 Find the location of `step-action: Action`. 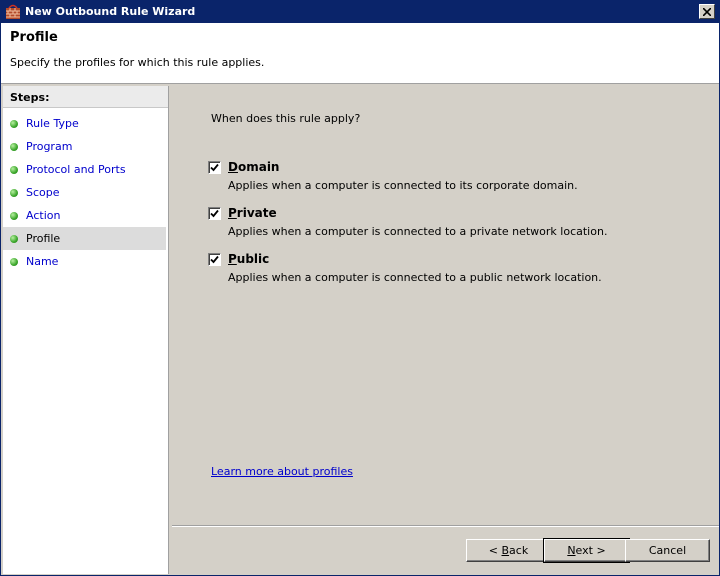

step-action: Action is located at coordinates (85, 215).